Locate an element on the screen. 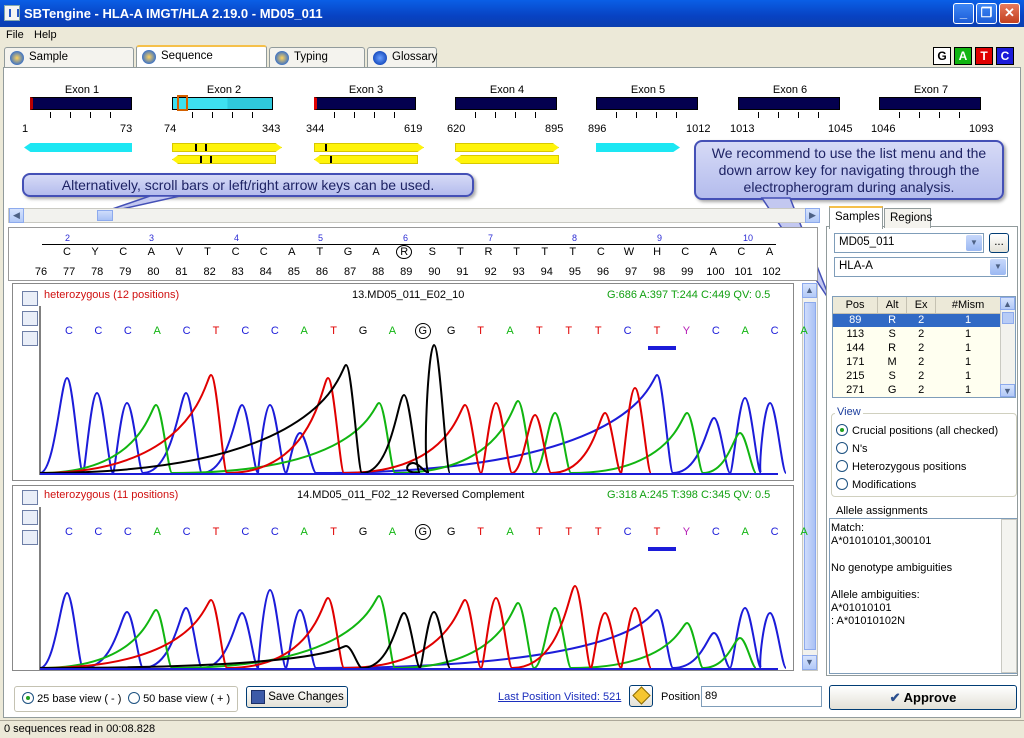 Image resolution: width=1024 pixels, height=738 pixels. view-group-title: View is located at coordinates (849, 412).